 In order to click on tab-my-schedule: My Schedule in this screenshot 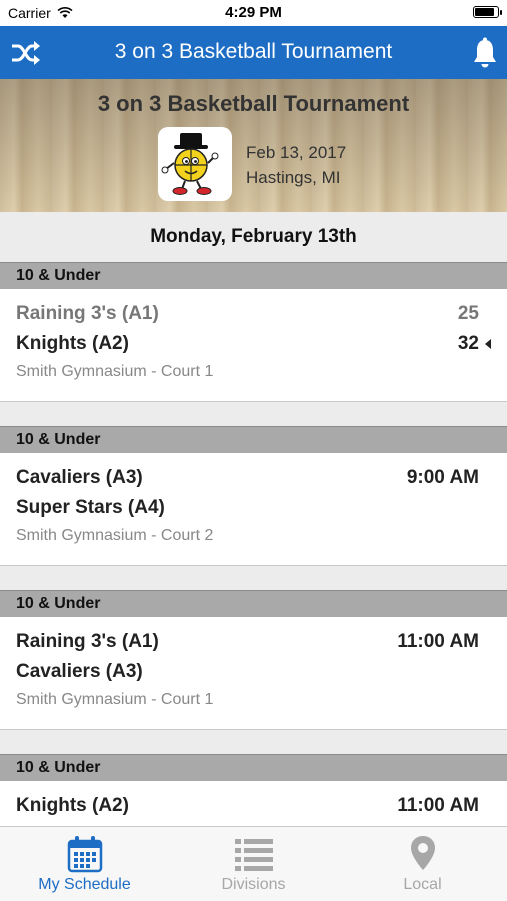, I will do `click(84, 864)`.